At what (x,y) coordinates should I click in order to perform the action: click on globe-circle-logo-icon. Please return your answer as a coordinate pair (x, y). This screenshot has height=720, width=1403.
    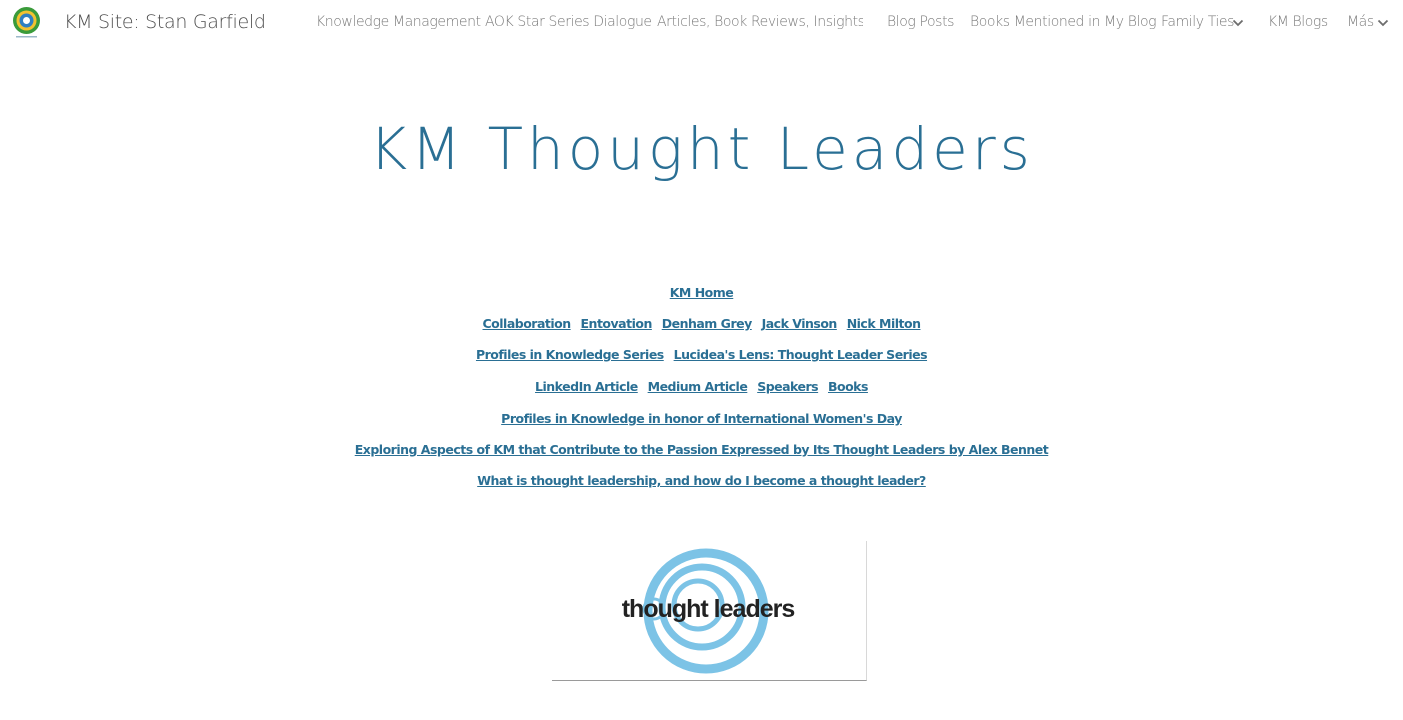
    Looking at the image, I should click on (26, 22).